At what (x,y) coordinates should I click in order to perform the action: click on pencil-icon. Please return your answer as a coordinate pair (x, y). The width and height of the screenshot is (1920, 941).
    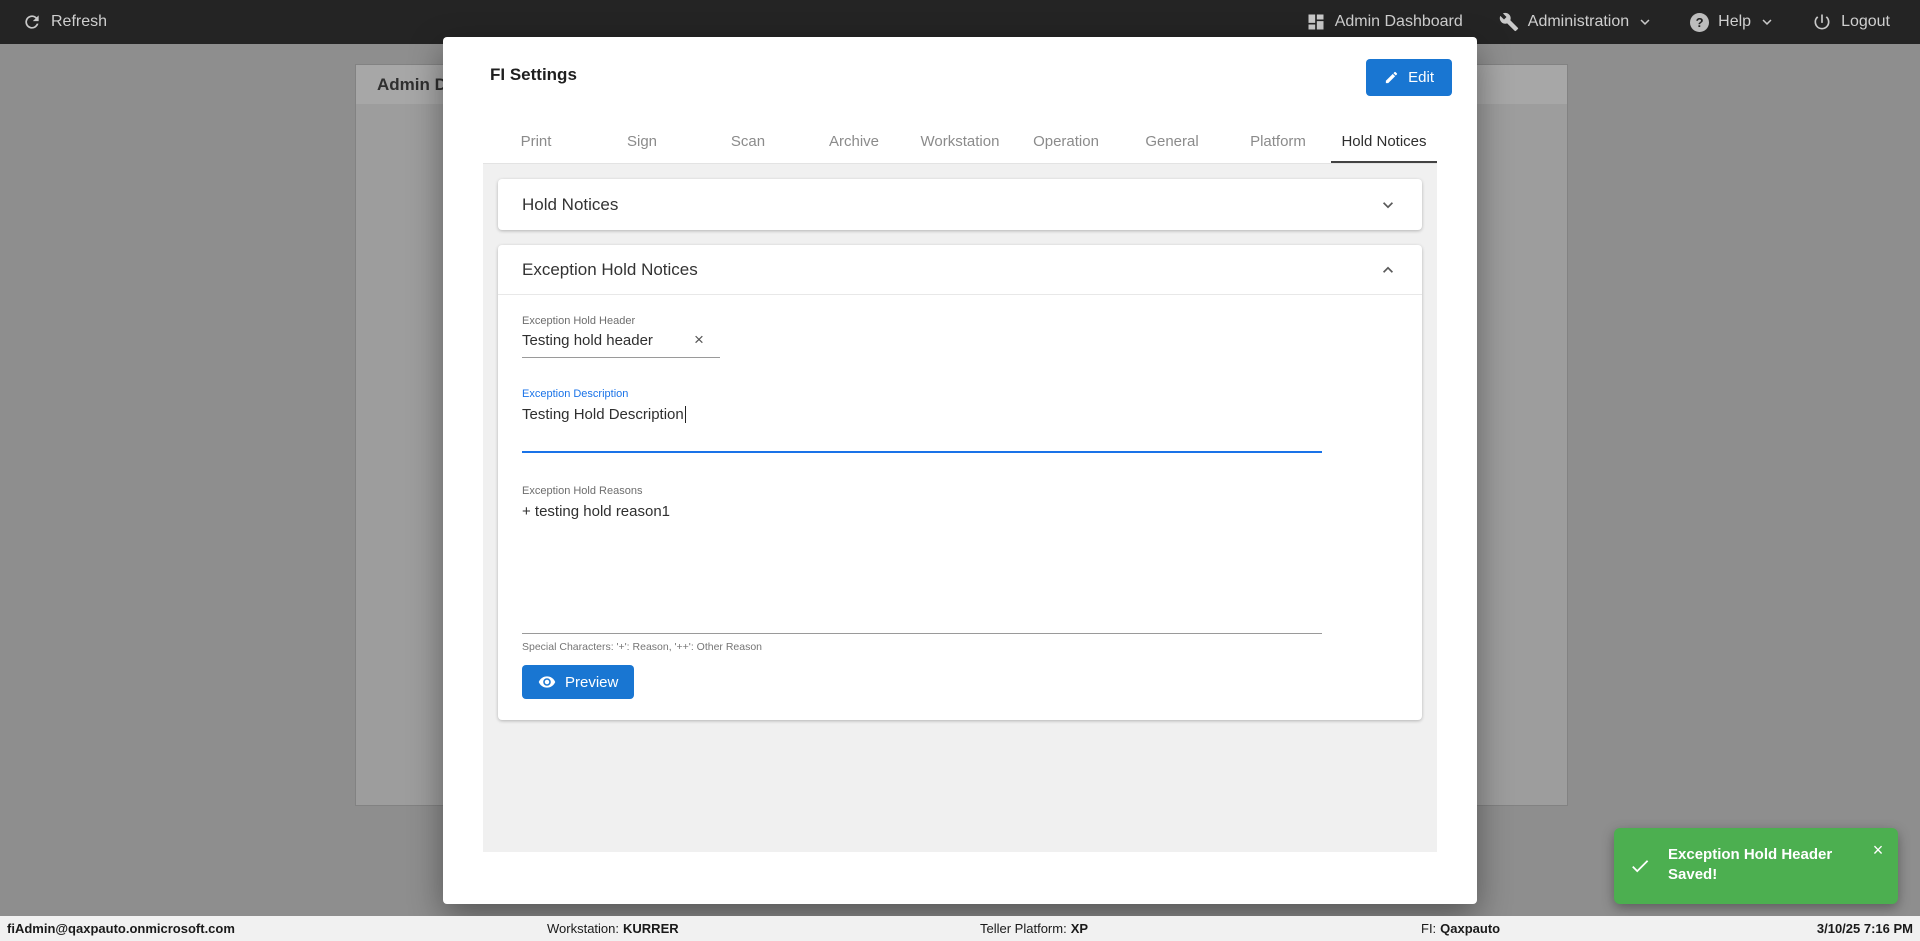
    Looking at the image, I should click on (1392, 77).